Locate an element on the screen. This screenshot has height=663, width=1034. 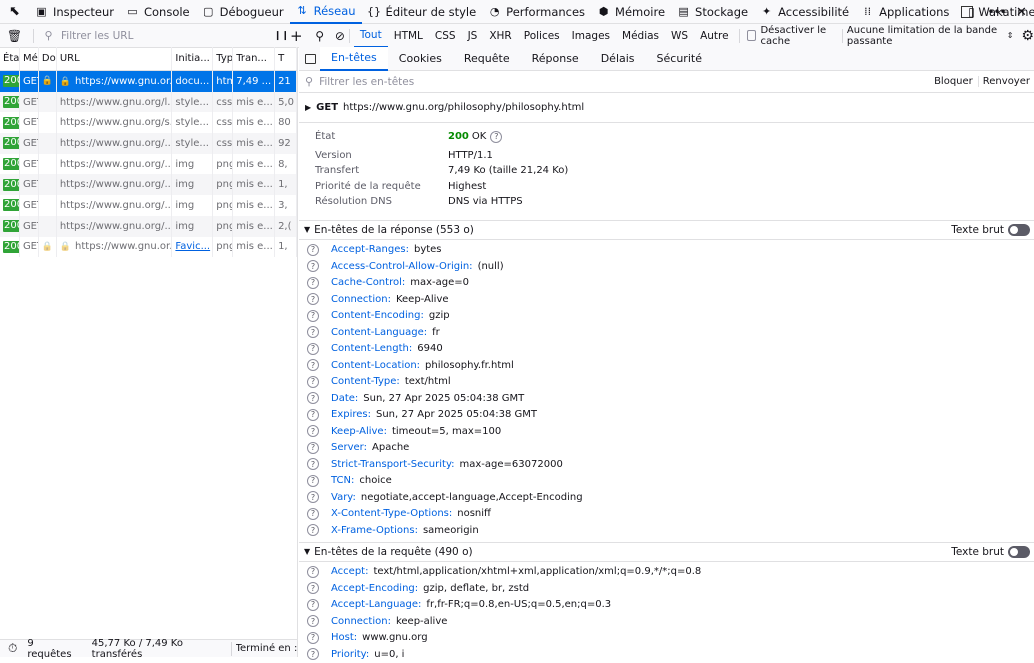
tab-style-editor: {} Éditeur de style is located at coordinates (422, 12).